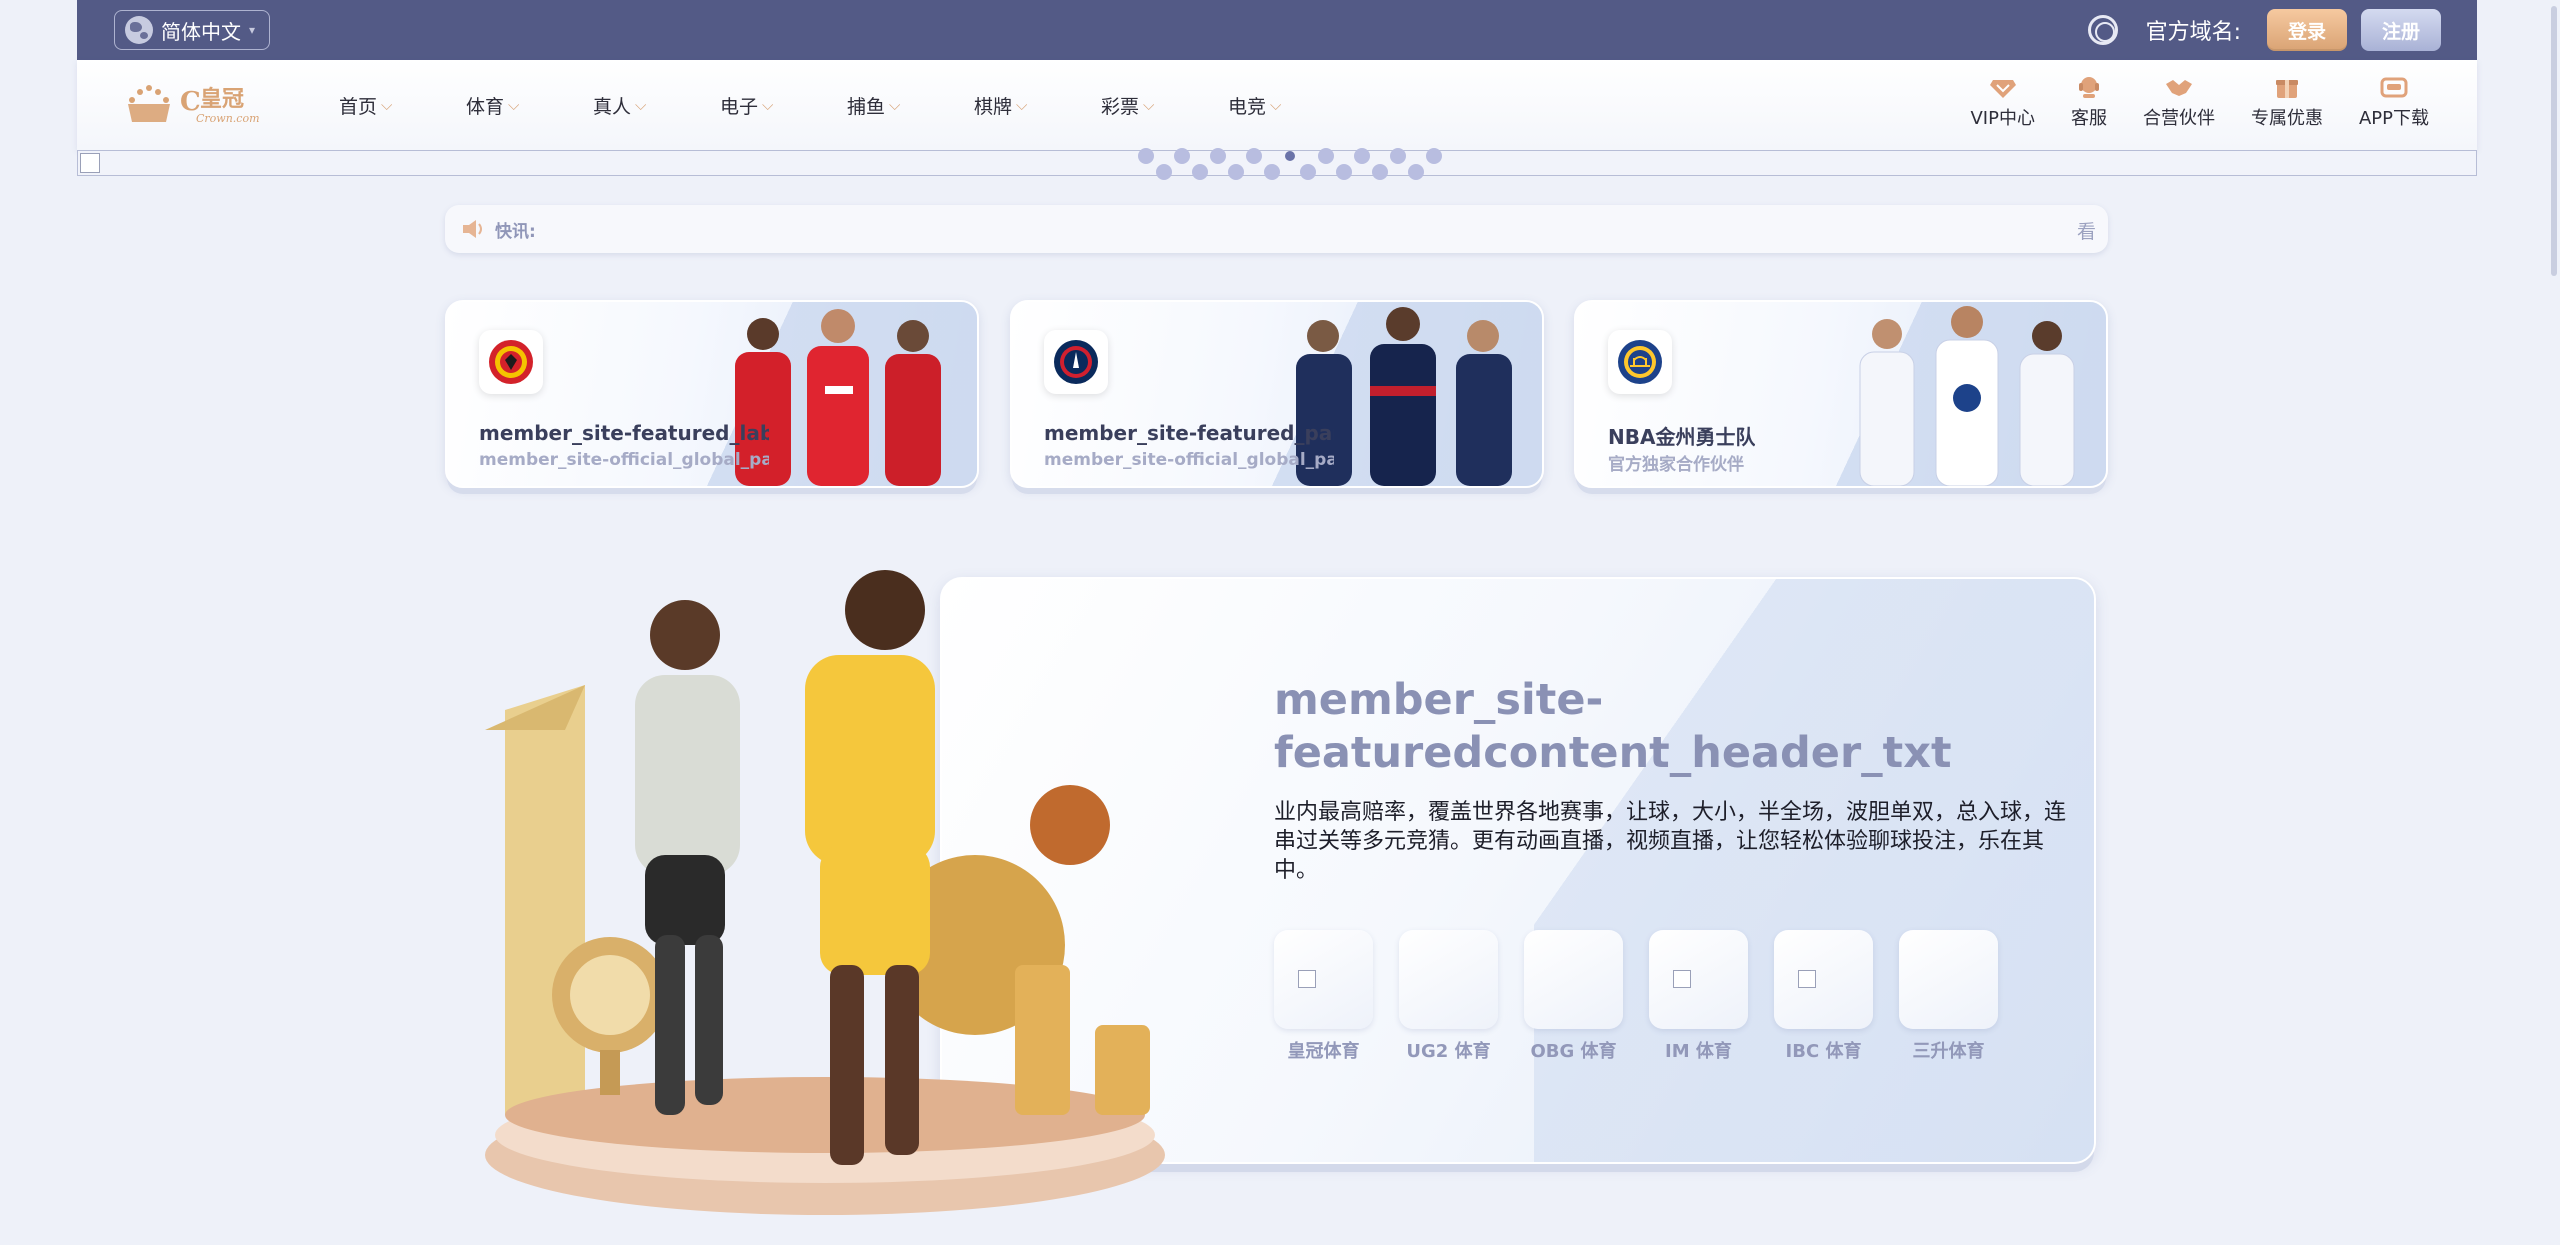  Describe the element at coordinates (1573, 996) in the screenshot. I see `provider-obg-sports: OBG 体育` at that location.